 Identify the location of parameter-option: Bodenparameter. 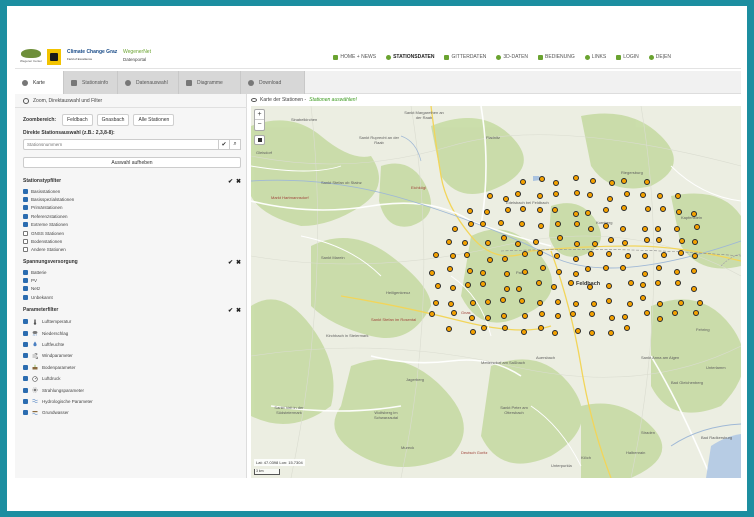
(132, 367).